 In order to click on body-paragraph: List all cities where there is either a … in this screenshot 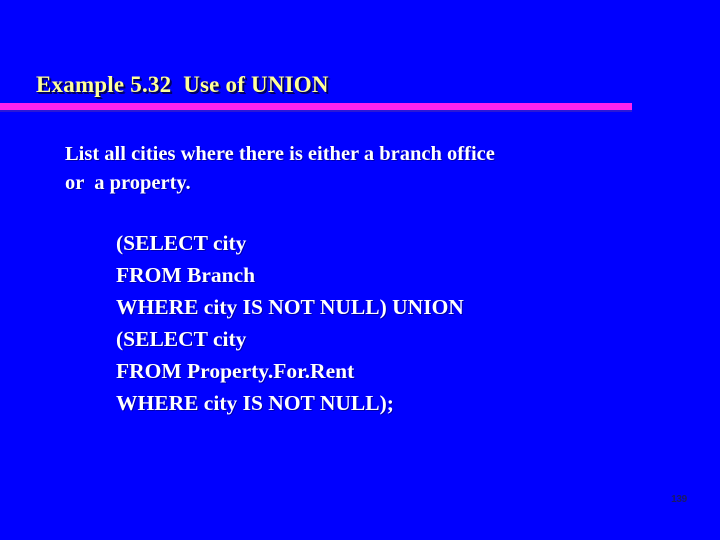, I will do `click(370, 169)`.